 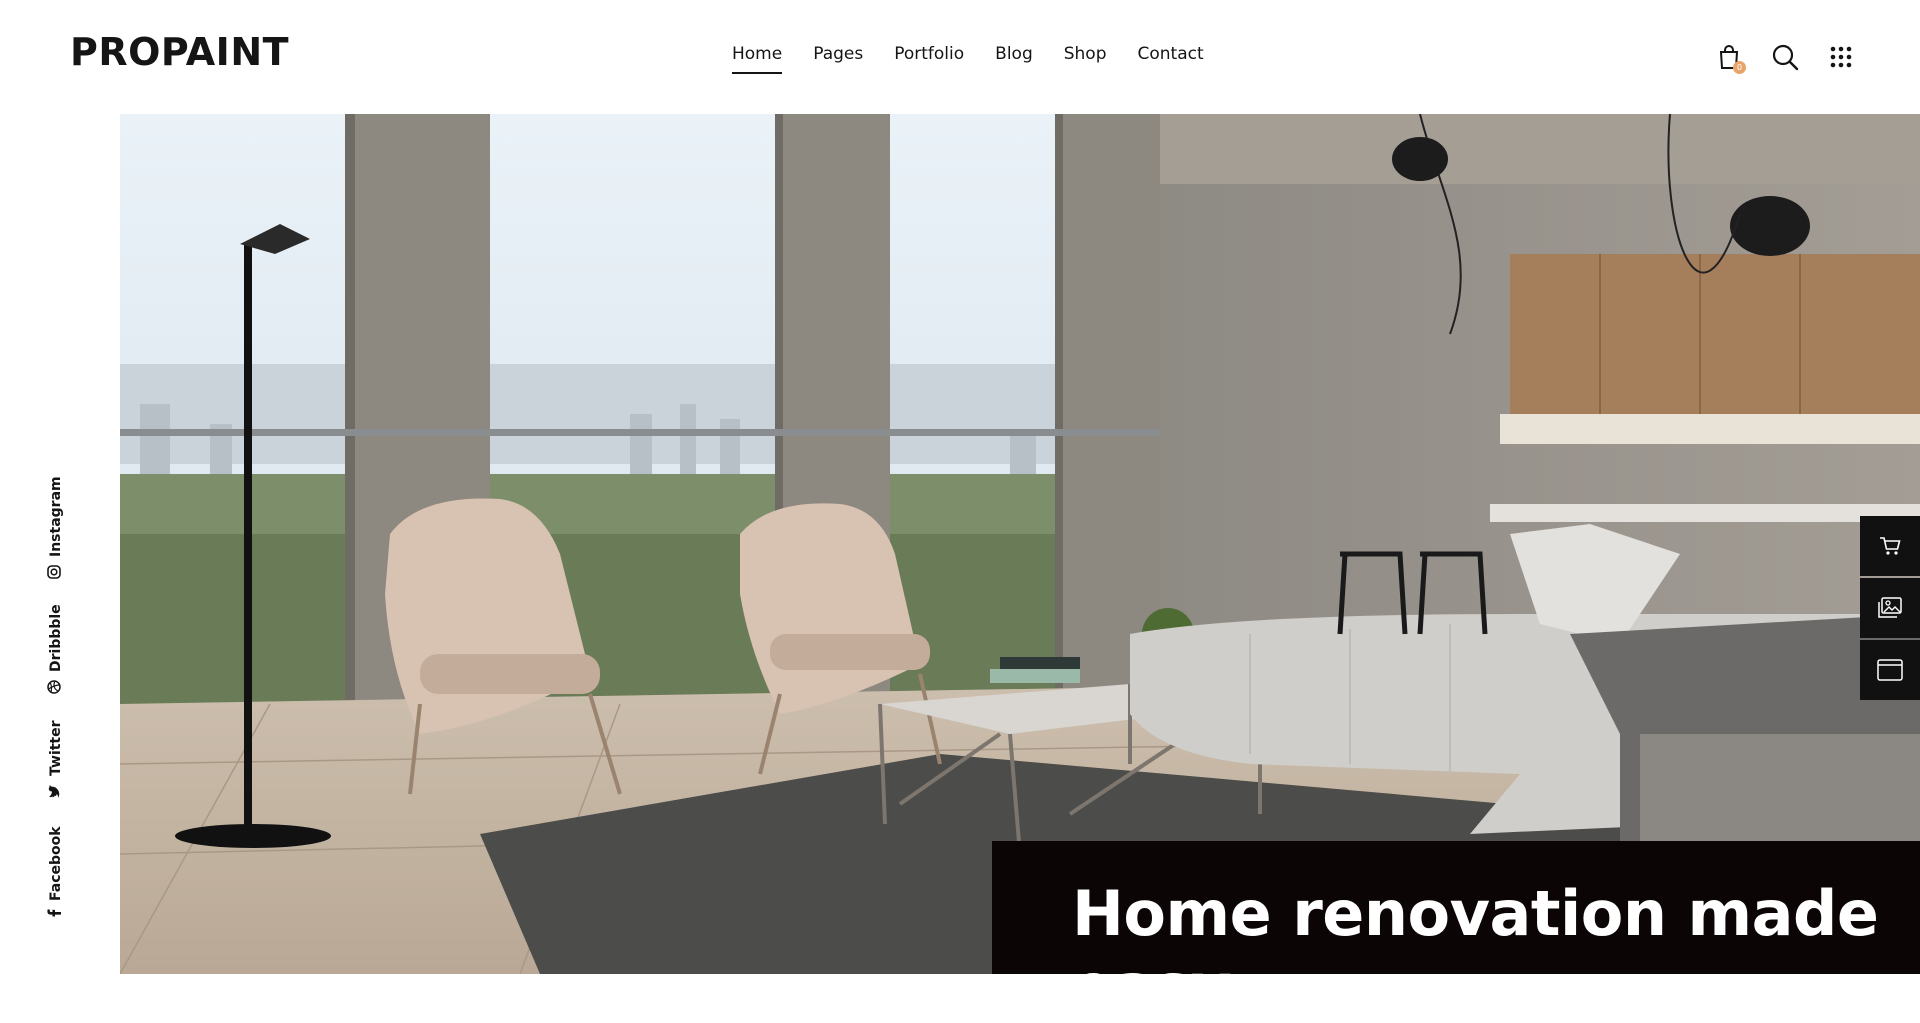 I want to click on site-logo: PROPAINT, so click(x=179, y=52).